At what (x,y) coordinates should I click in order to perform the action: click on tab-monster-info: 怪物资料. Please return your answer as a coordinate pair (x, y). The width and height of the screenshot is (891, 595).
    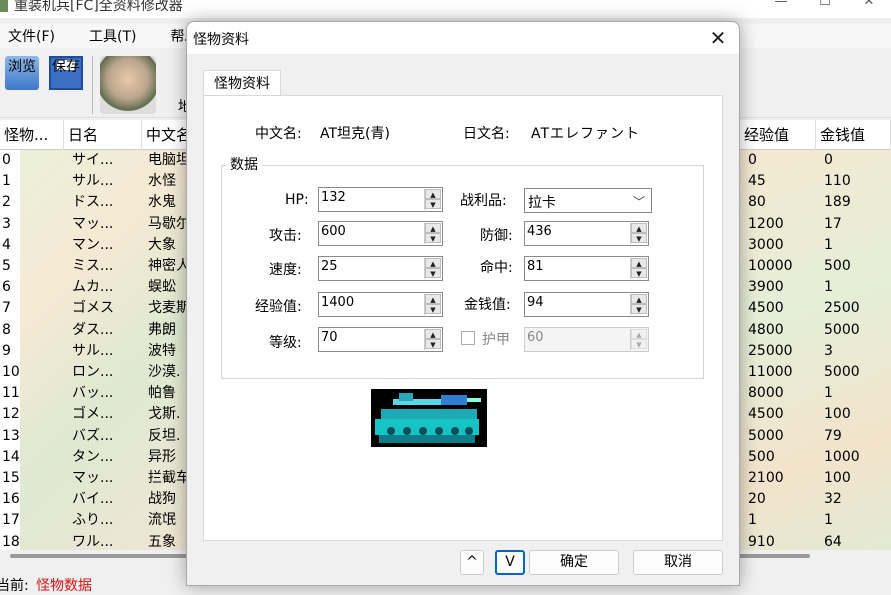
    Looking at the image, I should click on (242, 83).